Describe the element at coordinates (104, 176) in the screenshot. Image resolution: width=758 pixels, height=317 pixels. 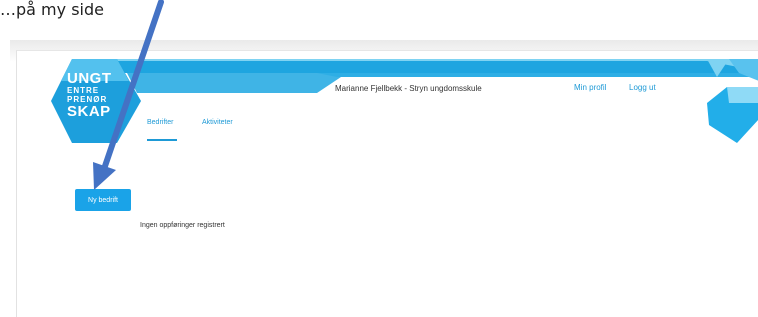
I see `arrow-head-icon` at that location.